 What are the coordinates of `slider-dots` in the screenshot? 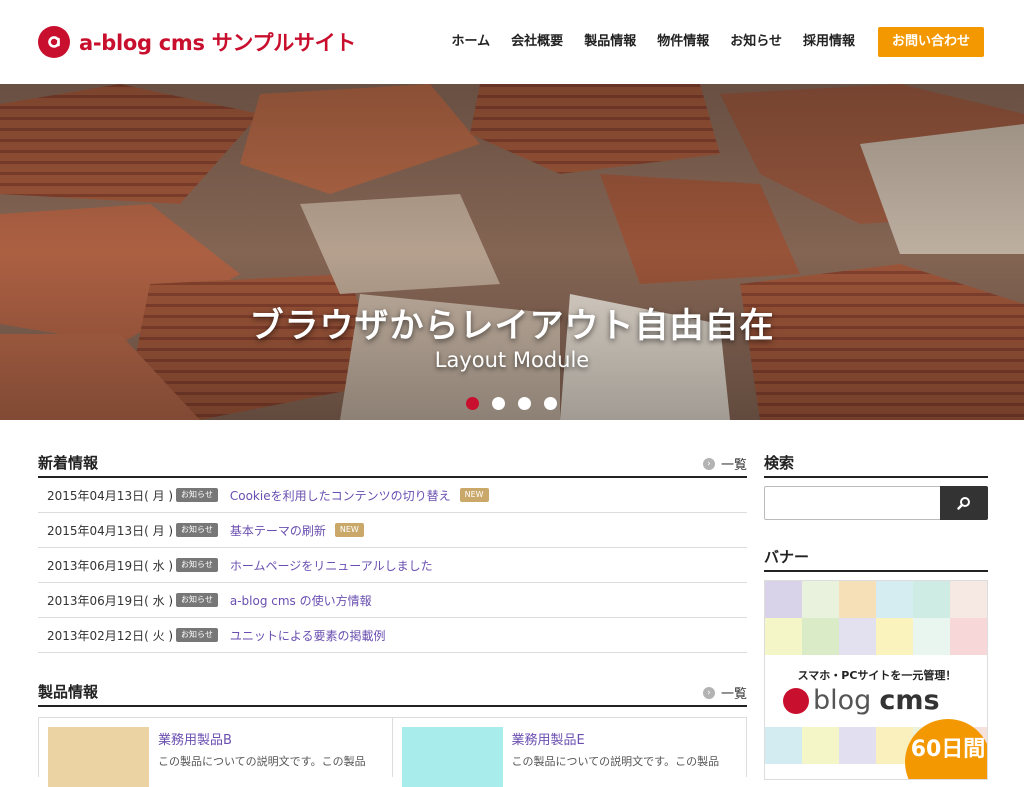 It's located at (511, 403).